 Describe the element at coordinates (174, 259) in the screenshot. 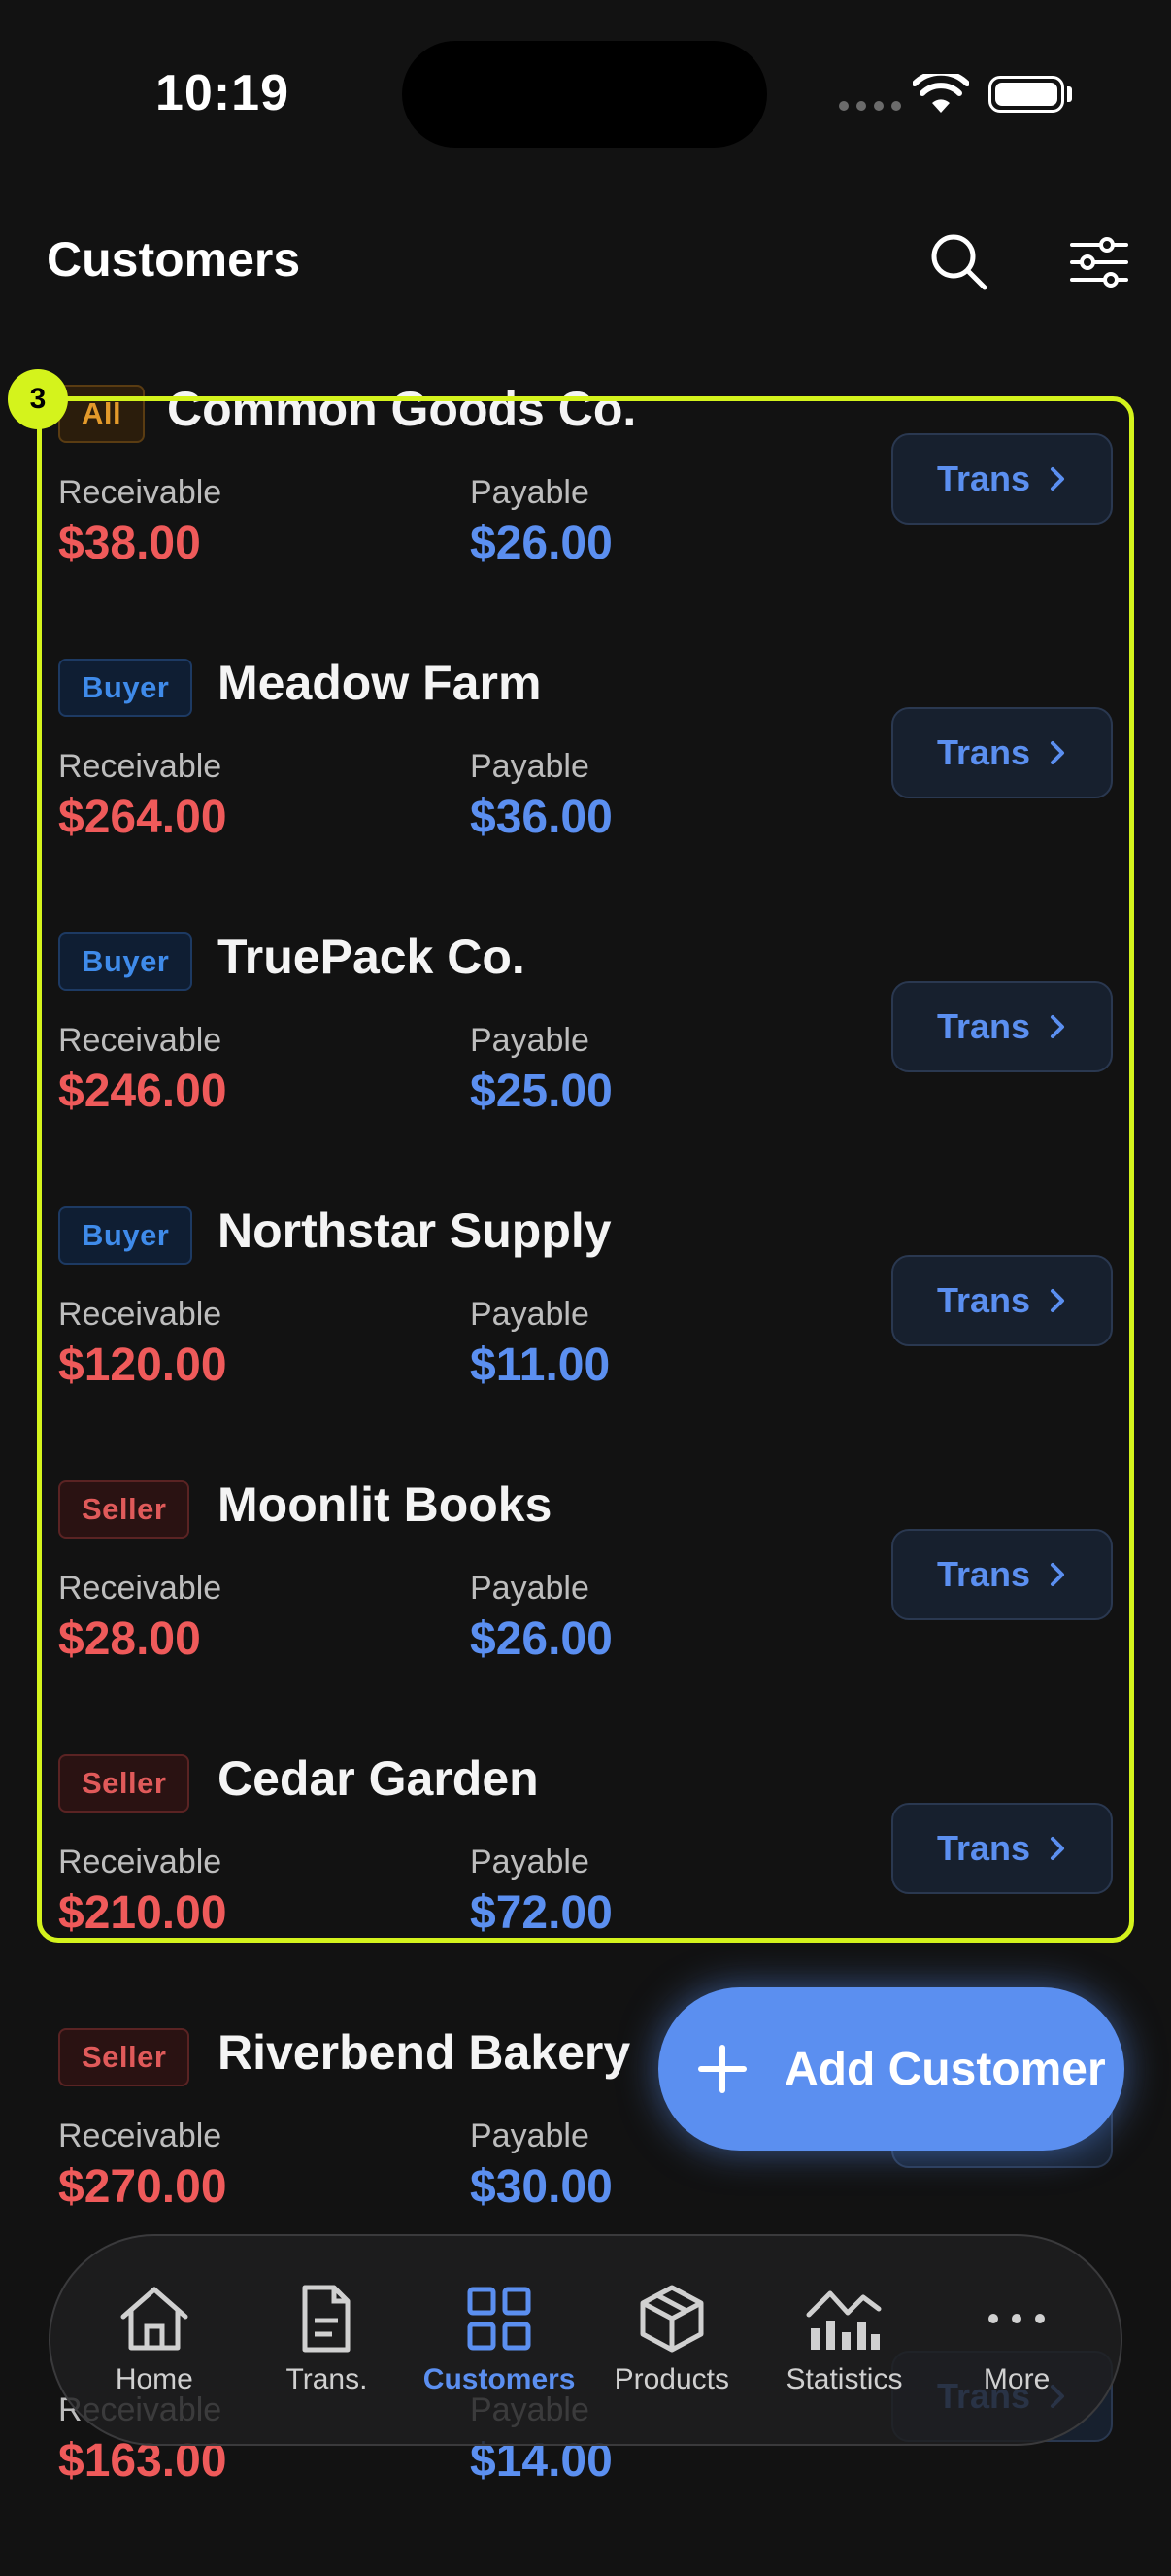

I see `page-title: Customers` at that location.